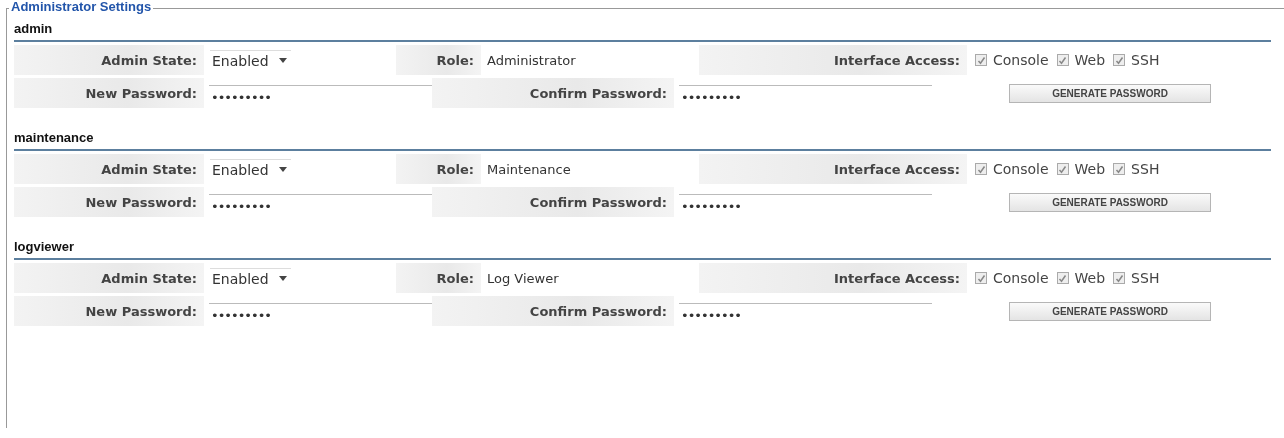 Image resolution: width=1284 pixels, height=438 pixels. I want to click on fieldset-legend: Administrator Settings, so click(81, 7).